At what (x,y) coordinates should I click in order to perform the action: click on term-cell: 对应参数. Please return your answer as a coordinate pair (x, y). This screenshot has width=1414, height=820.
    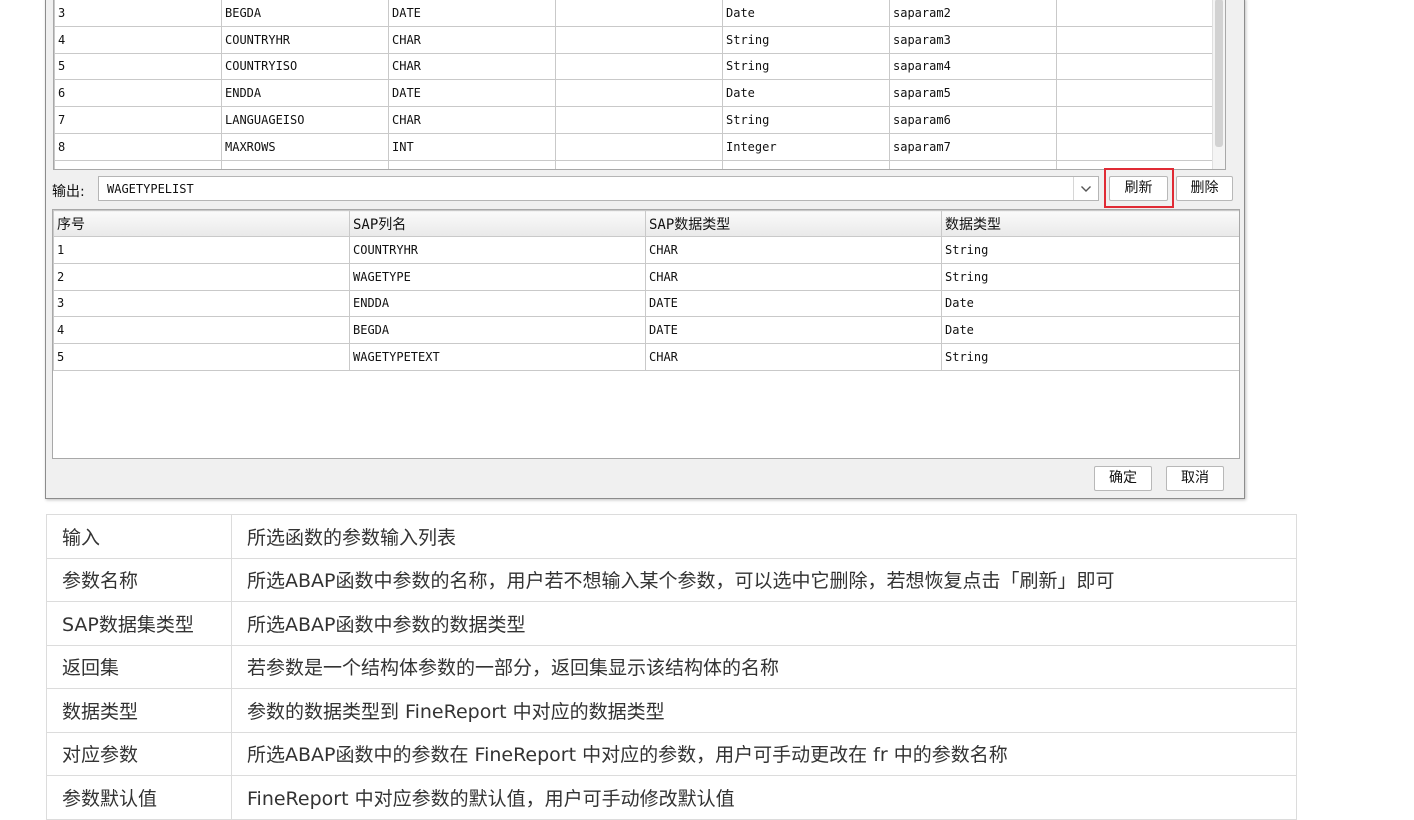
    Looking at the image, I should click on (139, 753).